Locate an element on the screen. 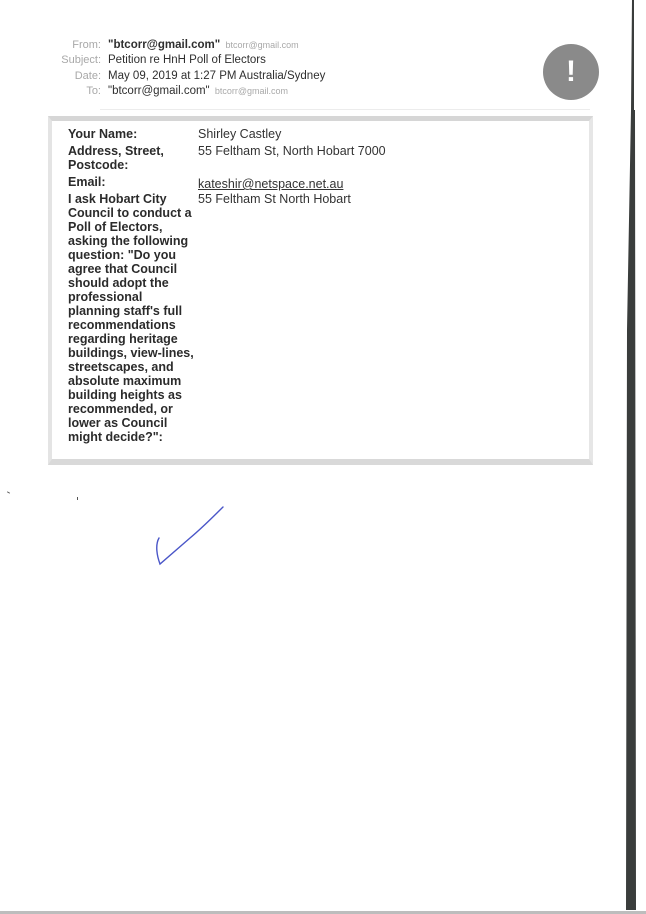  name-value: Shirley Castley is located at coordinates (240, 134).